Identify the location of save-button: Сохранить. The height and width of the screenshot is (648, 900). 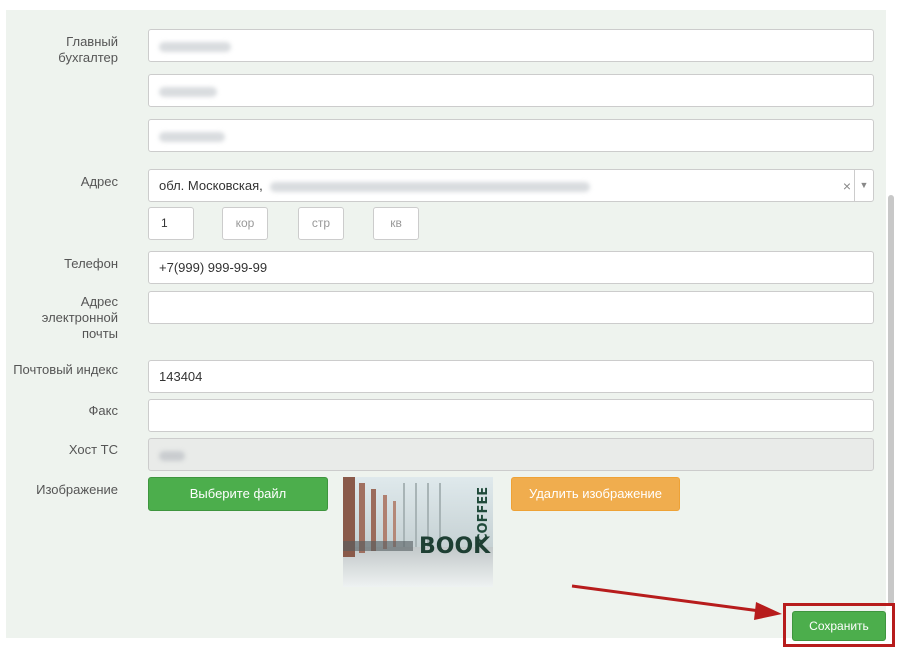
(839, 626).